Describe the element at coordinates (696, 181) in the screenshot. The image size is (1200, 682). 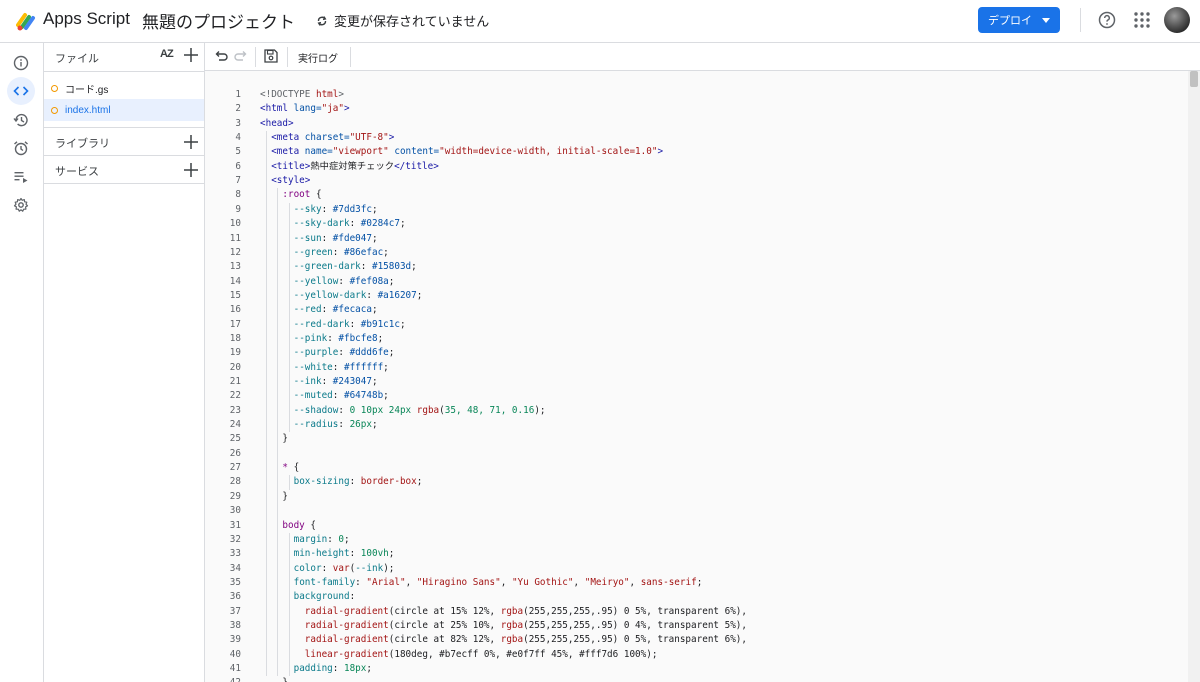
I see `code-line: 7 <style>` at that location.